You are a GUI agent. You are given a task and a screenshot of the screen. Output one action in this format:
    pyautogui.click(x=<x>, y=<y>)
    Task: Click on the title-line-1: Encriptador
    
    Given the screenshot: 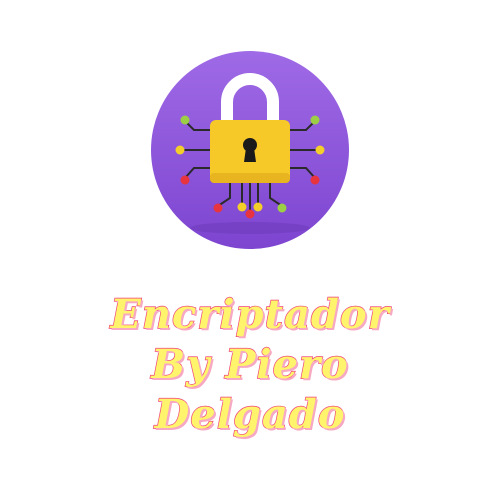 What is the action you would take?
    pyautogui.click(x=250, y=314)
    